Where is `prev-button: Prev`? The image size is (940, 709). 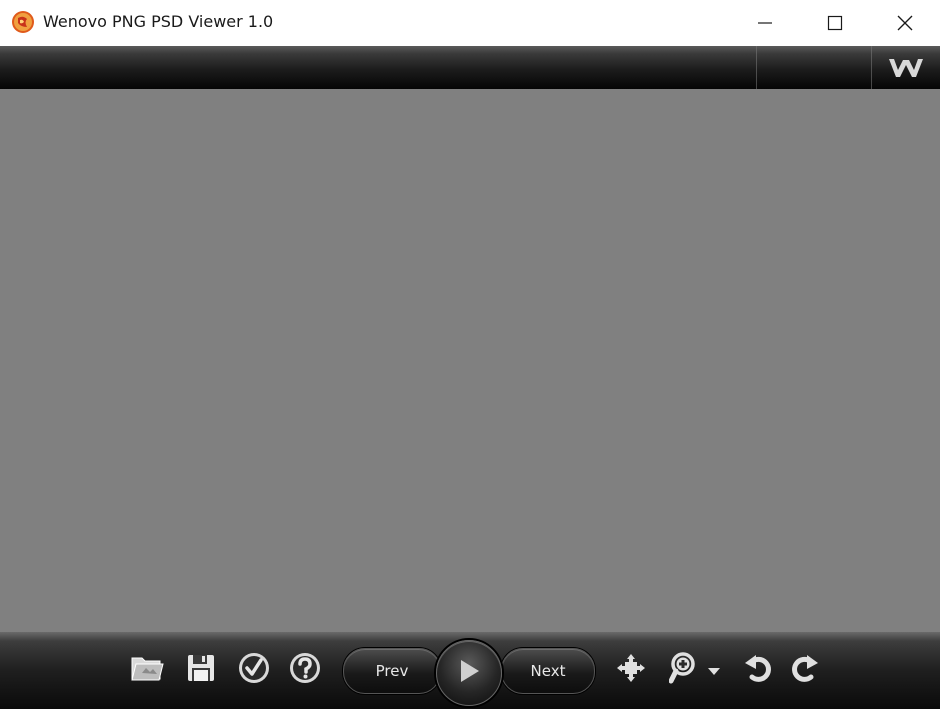
prev-button: Prev is located at coordinates (392, 671).